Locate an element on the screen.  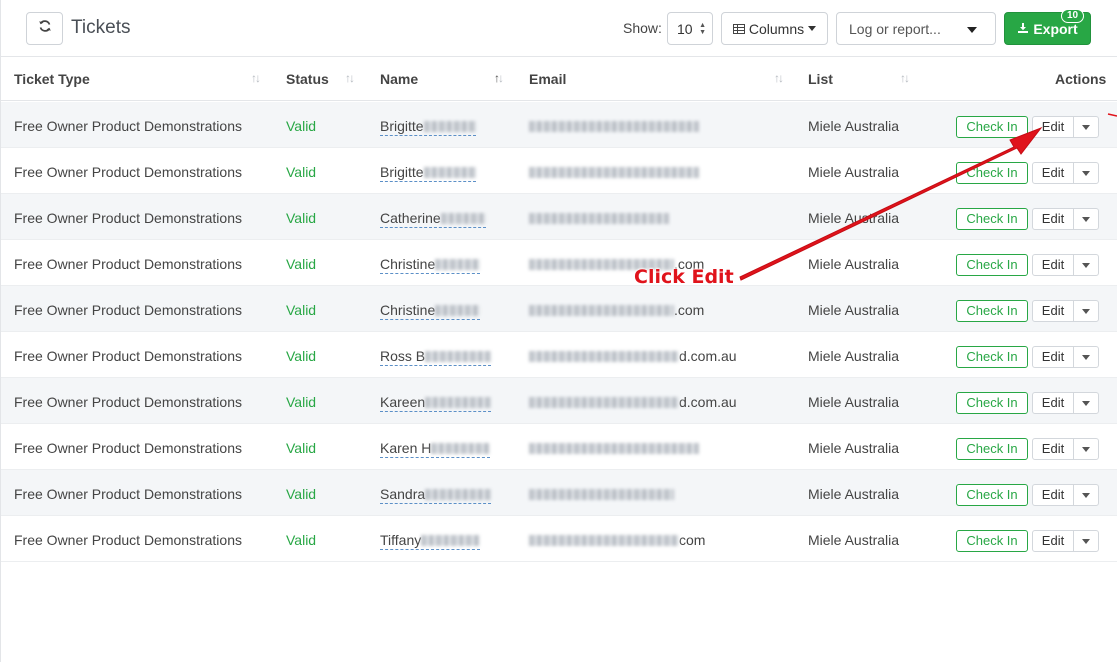
header-list: List is located at coordinates (820, 79).